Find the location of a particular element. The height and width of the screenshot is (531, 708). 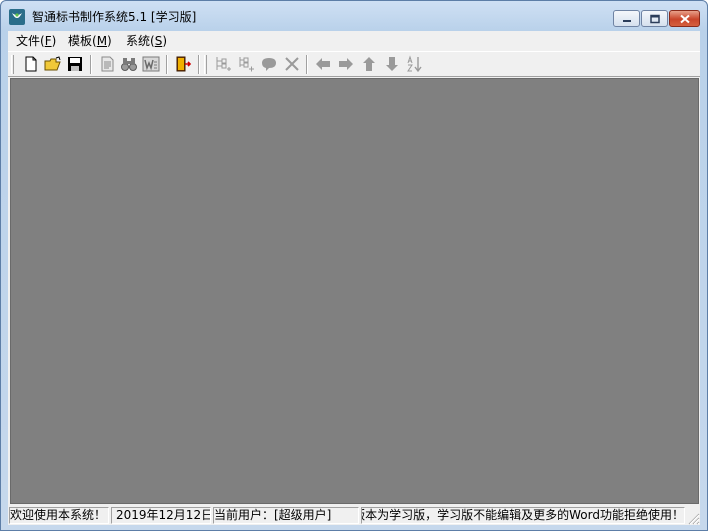

sort-az-icon is located at coordinates (414, 64).